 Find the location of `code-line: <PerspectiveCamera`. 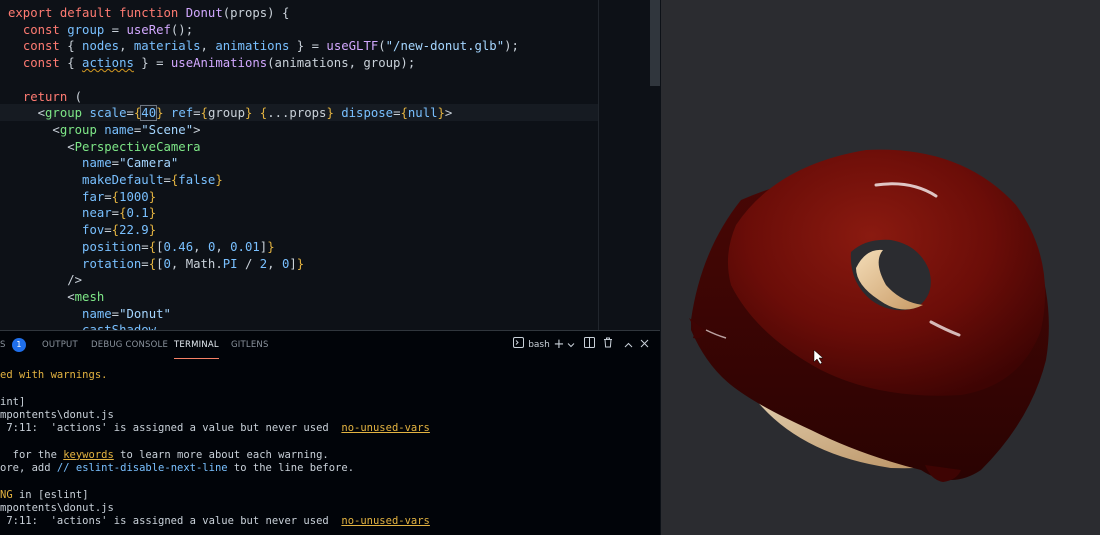

code-line: <PerspectiveCamera is located at coordinates (104, 147).